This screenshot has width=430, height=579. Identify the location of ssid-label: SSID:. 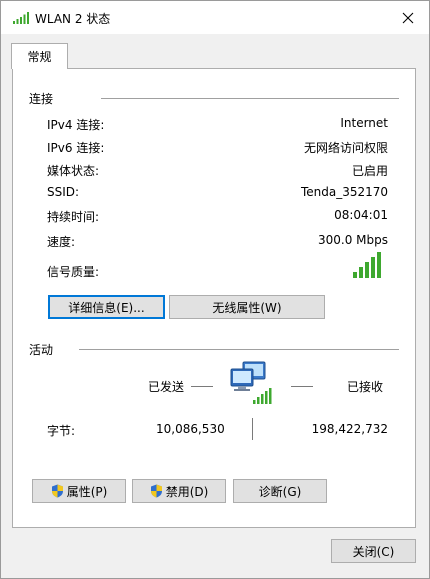
(63, 192).